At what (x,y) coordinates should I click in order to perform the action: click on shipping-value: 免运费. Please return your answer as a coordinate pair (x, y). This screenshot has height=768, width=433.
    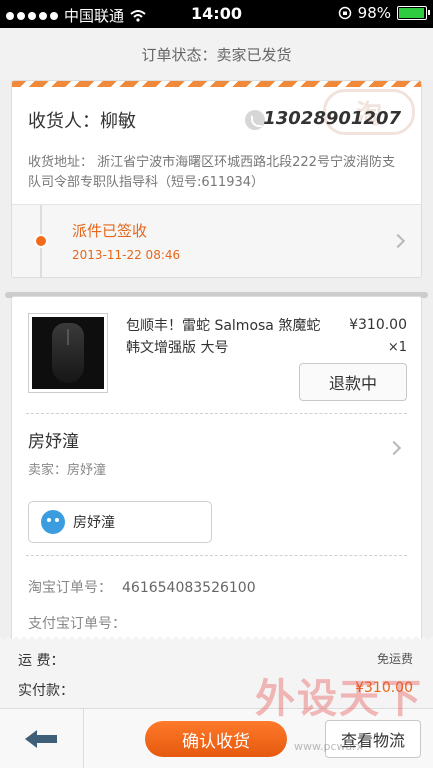
    Looking at the image, I should click on (394, 659).